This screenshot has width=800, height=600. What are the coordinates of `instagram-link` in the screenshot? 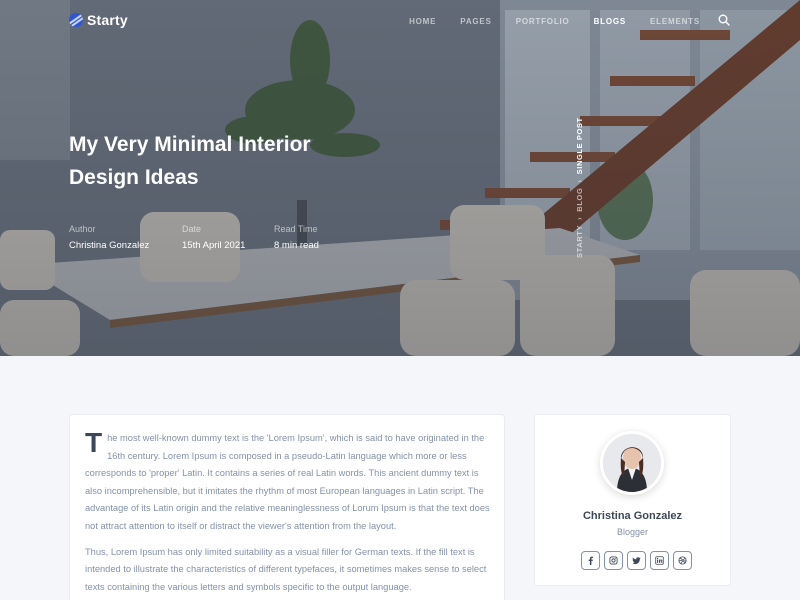 It's located at (613, 560).